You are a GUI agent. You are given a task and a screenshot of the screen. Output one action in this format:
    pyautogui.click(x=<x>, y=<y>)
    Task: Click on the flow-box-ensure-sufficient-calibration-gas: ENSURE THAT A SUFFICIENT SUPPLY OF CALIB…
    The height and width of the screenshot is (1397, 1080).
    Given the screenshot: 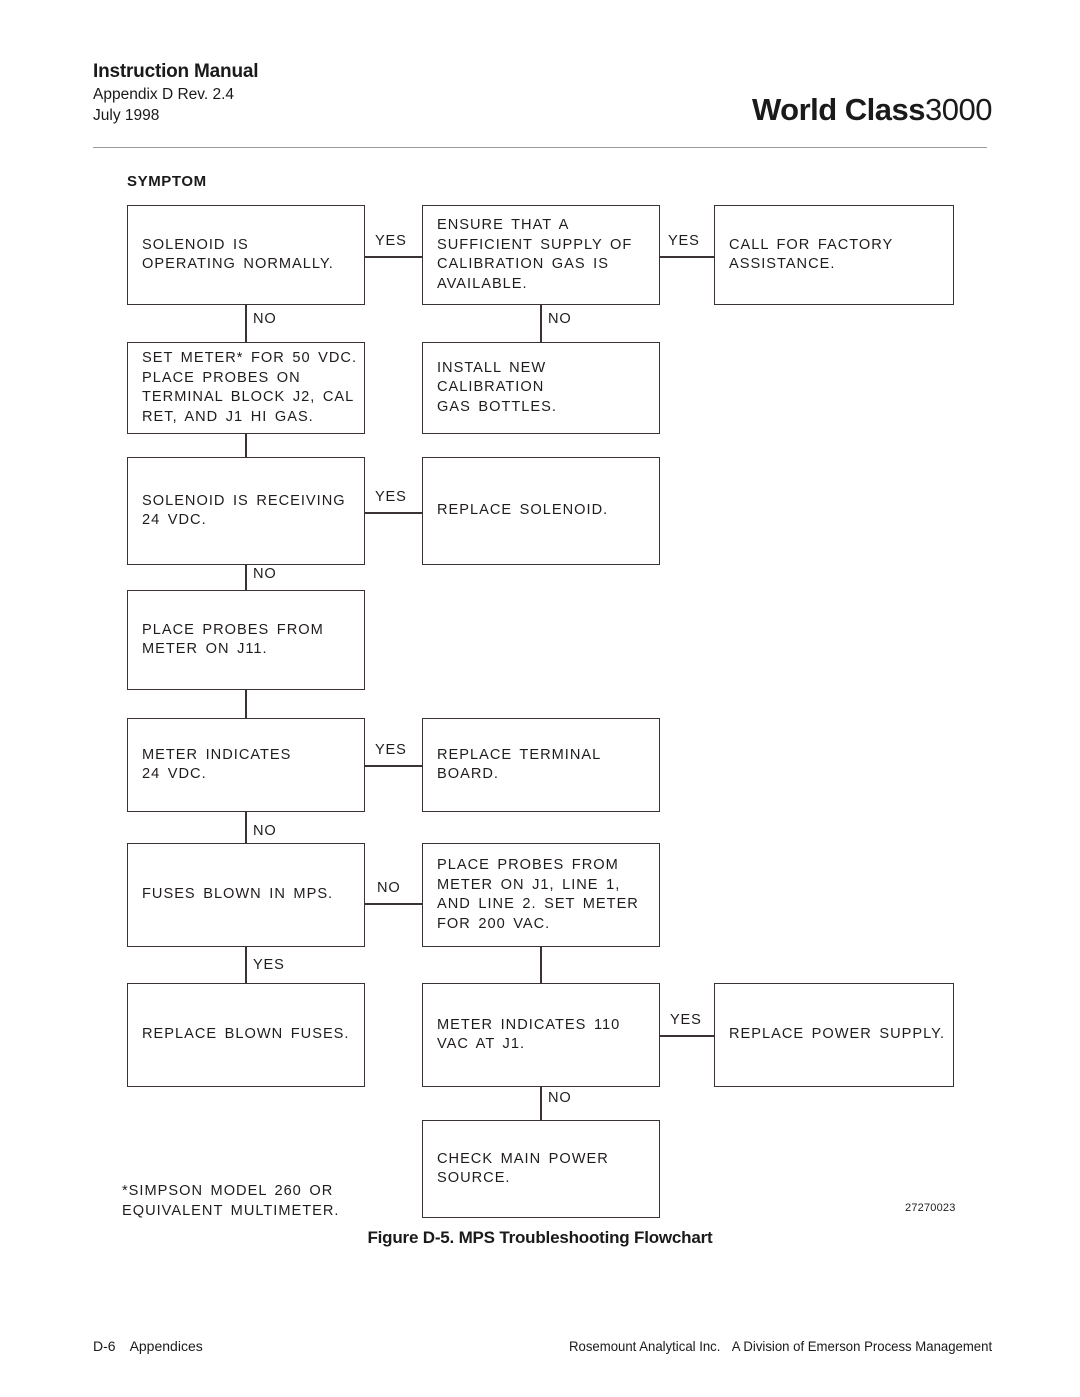 What is the action you would take?
    pyautogui.click(x=541, y=255)
    